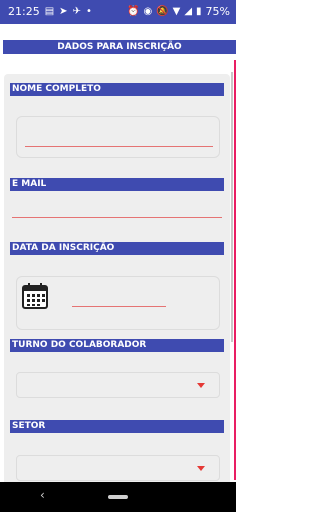 This screenshot has width=320, height=512. What do you see at coordinates (119, 306) in the screenshot?
I see `data-underline` at bounding box center [119, 306].